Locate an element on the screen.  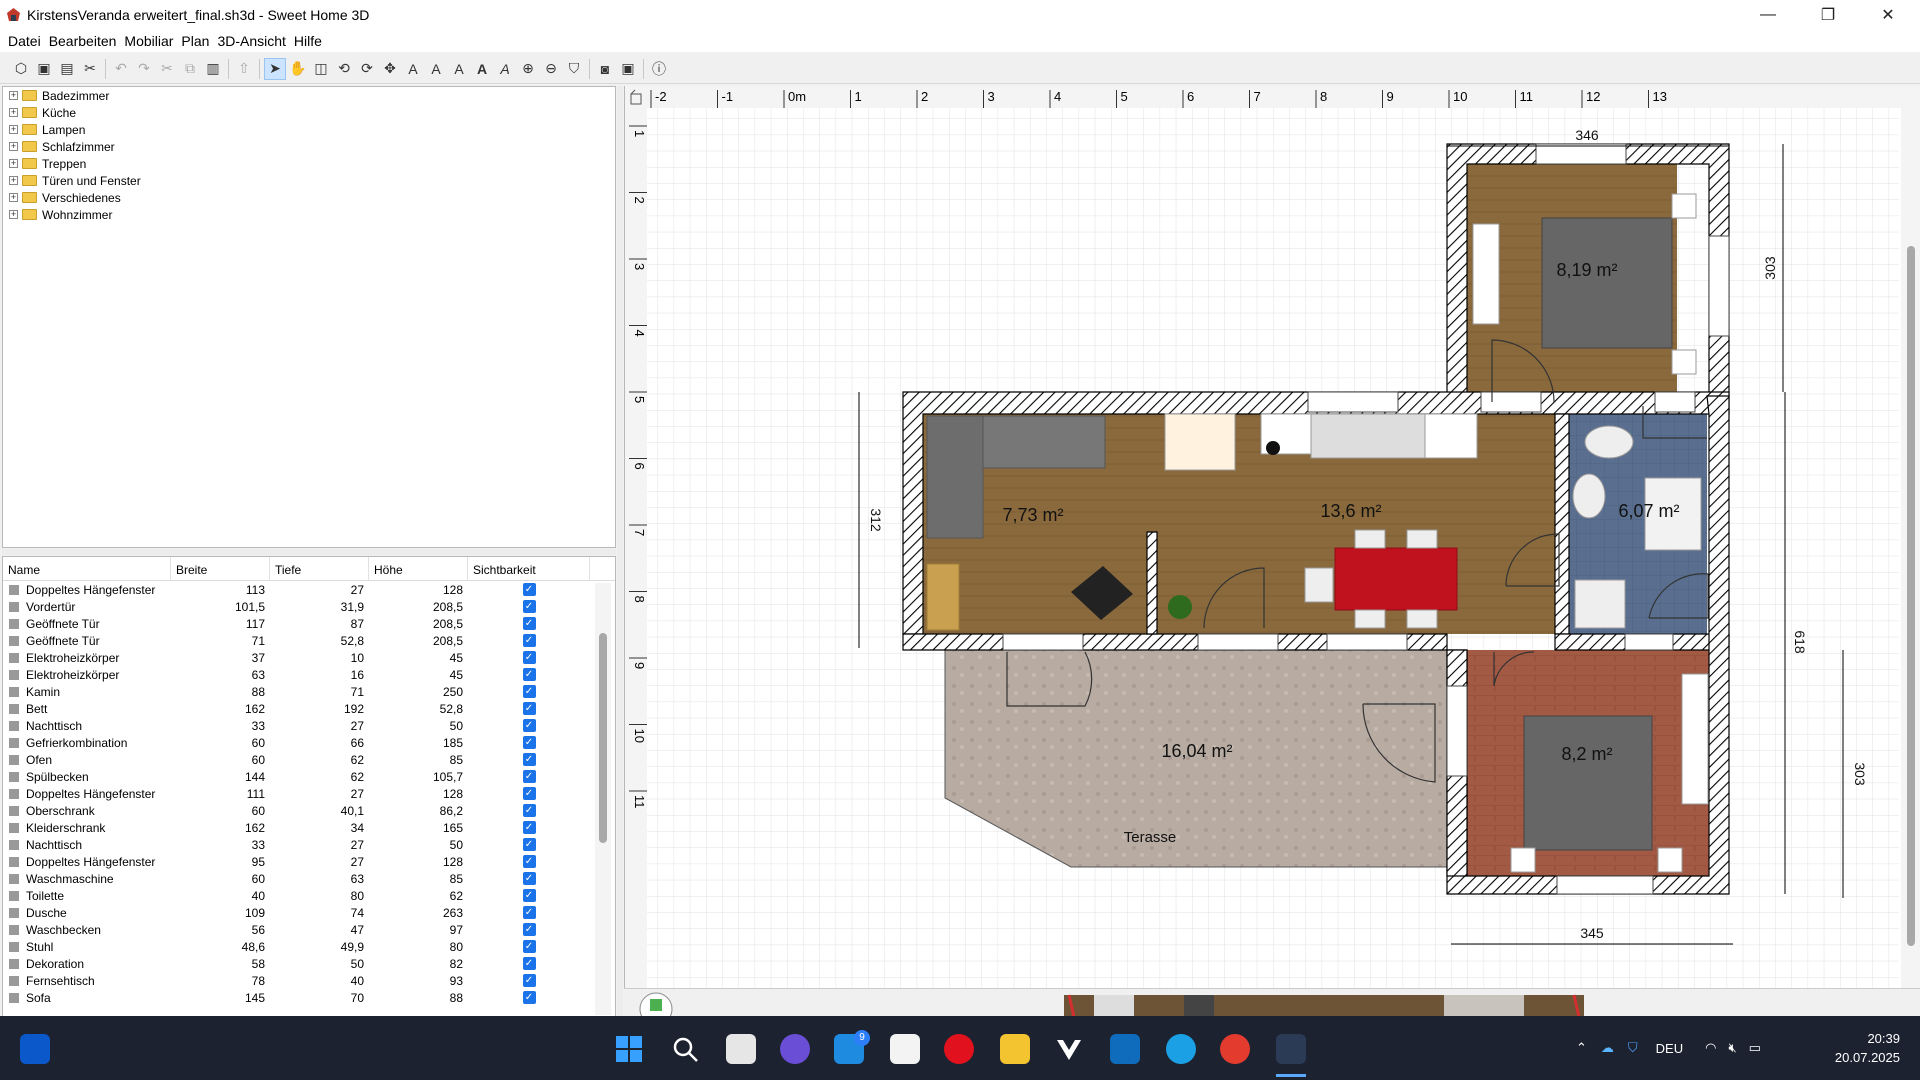
help-icon: ⓘ is located at coordinates (659, 69).